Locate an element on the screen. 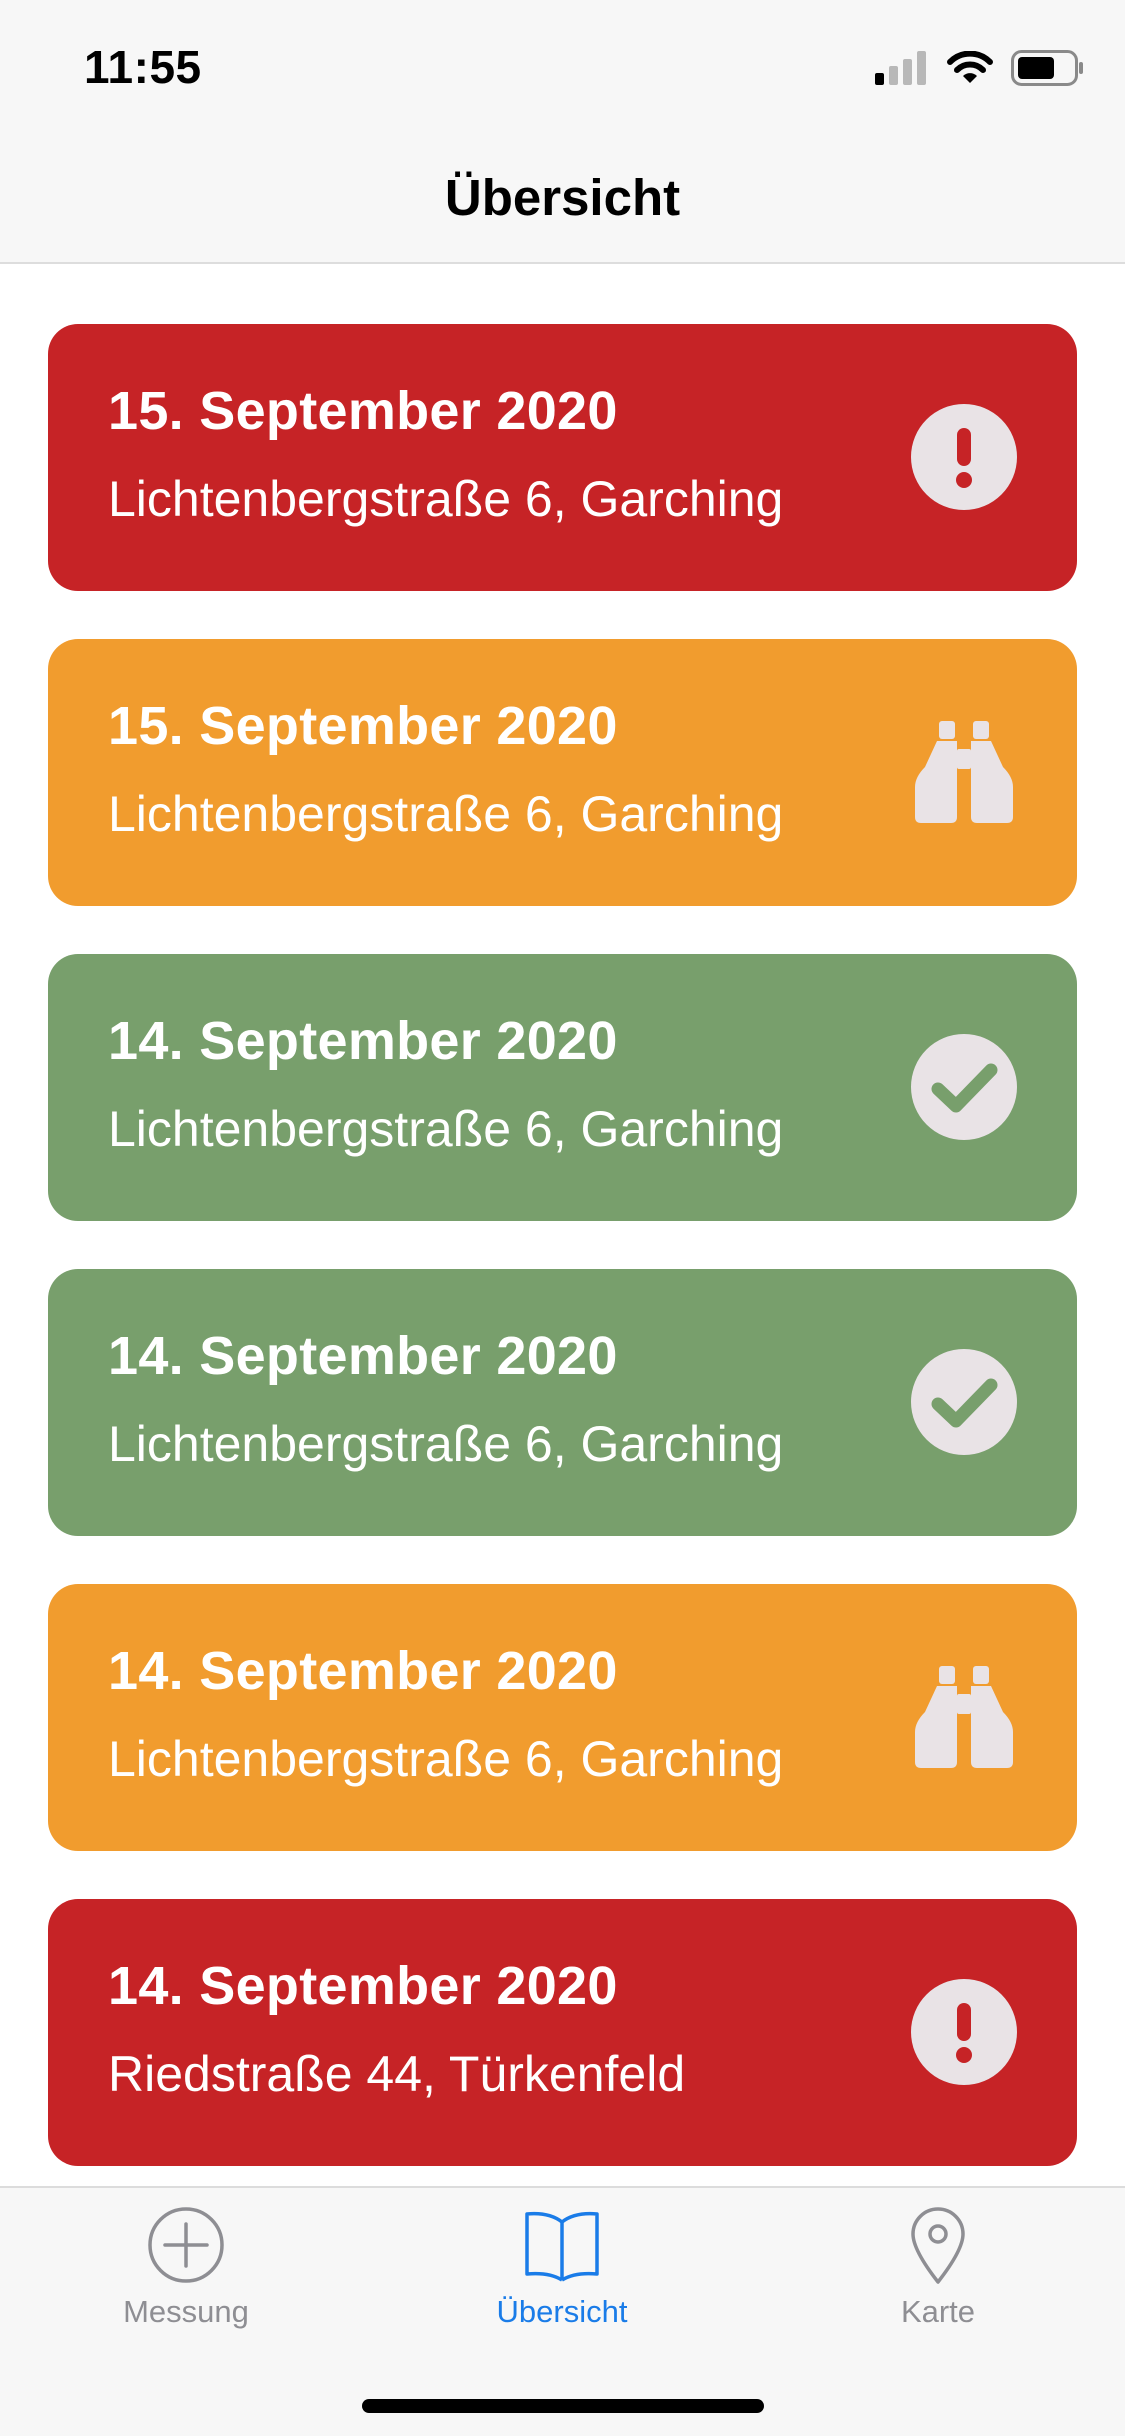 Image resolution: width=1125 pixels, height=2436 pixels. battery-icon is located at coordinates (1048, 70).